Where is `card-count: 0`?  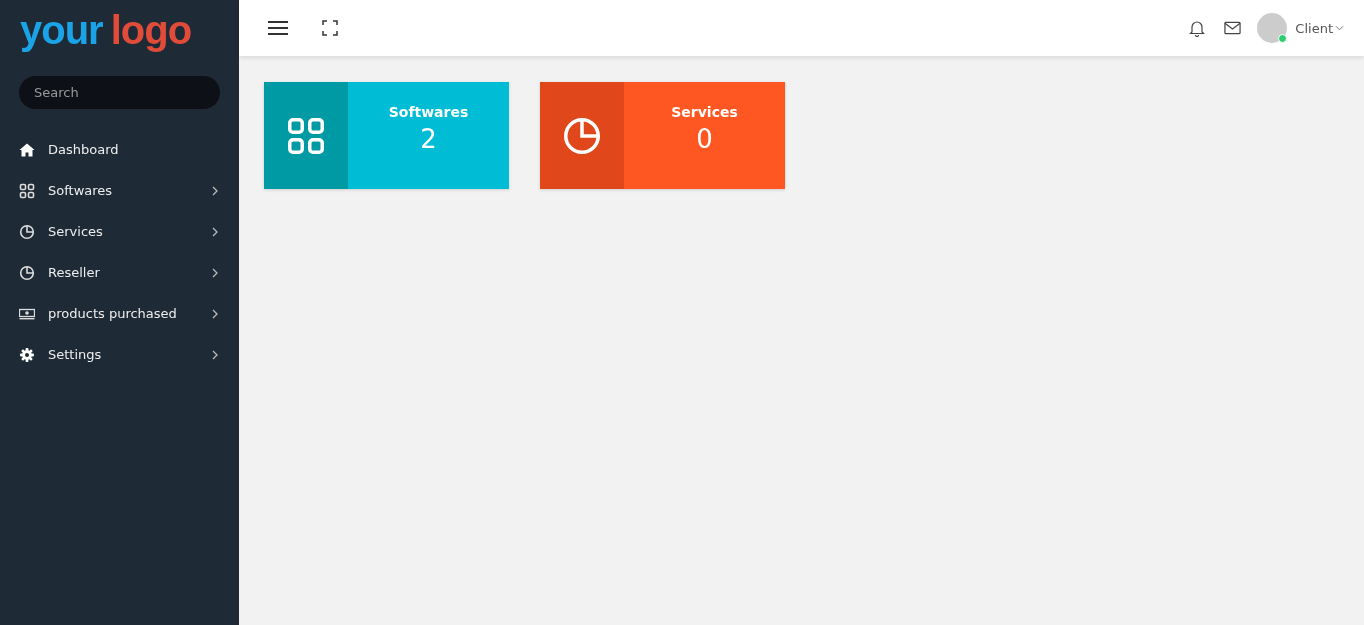
card-count: 0 is located at coordinates (704, 139).